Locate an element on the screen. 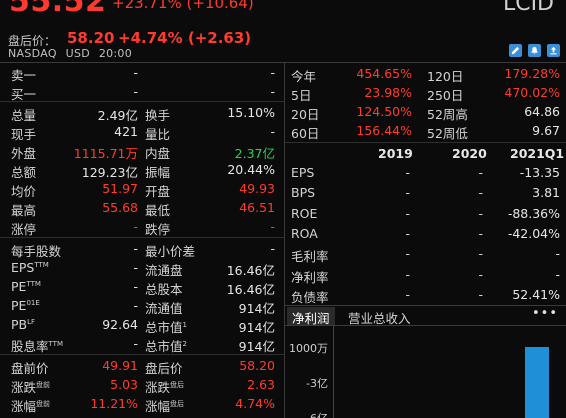  quote-label-text: 涨停 is located at coordinates (24, 229).